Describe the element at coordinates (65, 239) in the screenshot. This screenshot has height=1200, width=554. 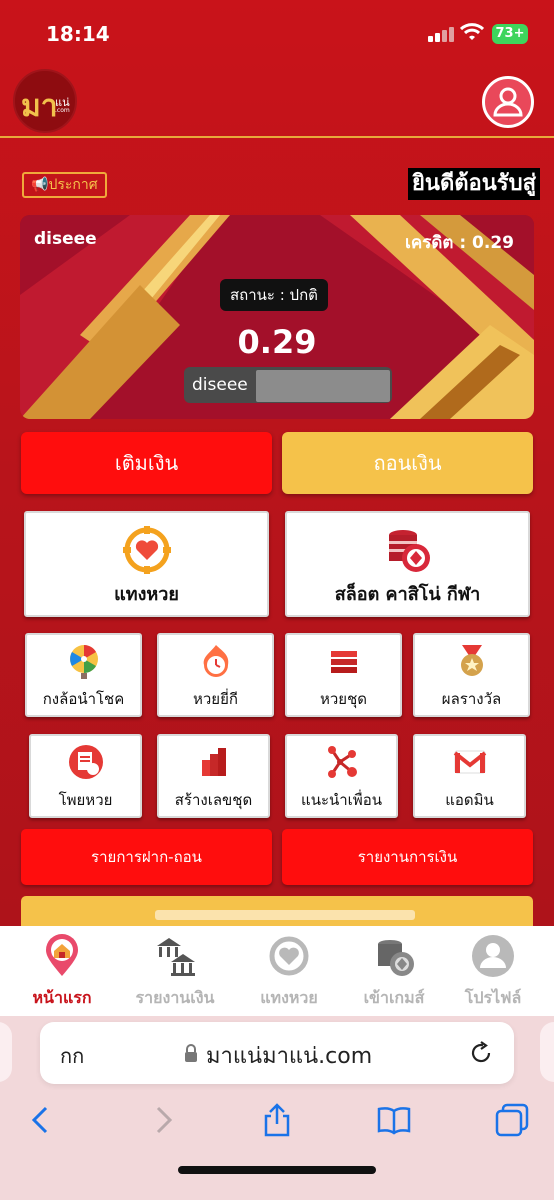
I see `card-username: diseee` at that location.